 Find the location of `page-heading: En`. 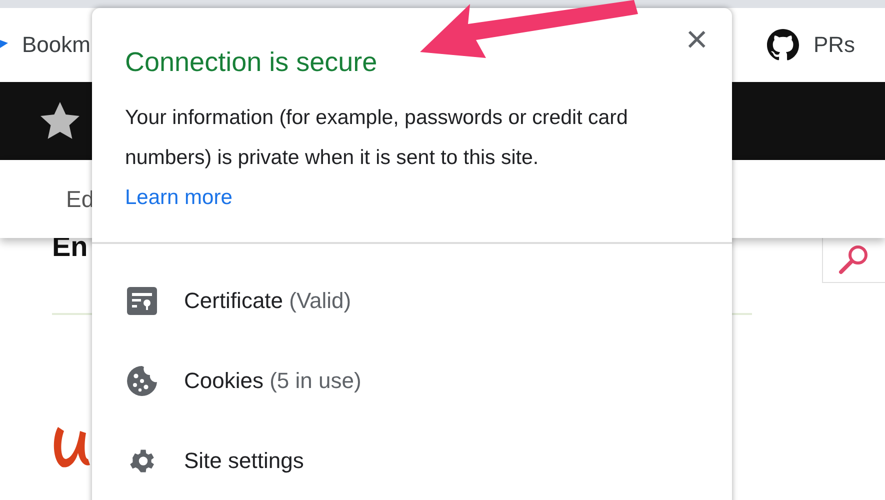

page-heading: En is located at coordinates (70, 247).